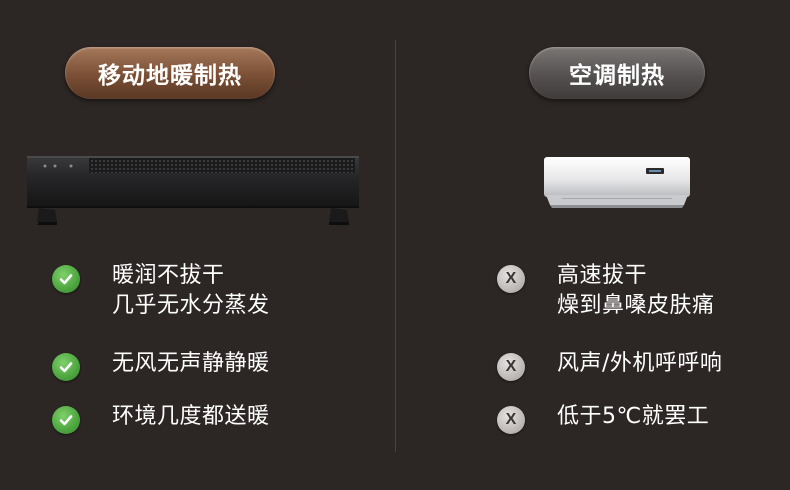 The height and width of the screenshot is (490, 790). I want to click on left-feature-3: 环境几度都送暖, so click(161, 419).